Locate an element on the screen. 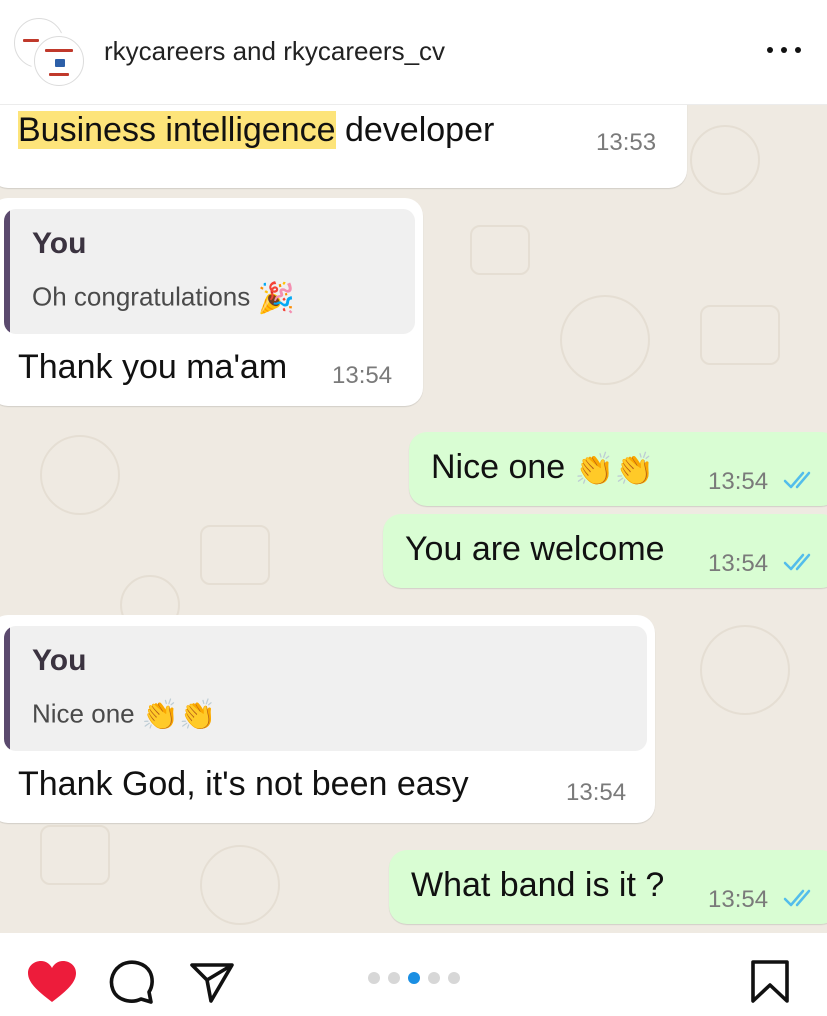 Image resolution: width=827 pixels, height=1016 pixels. share-icon is located at coordinates (212, 983).